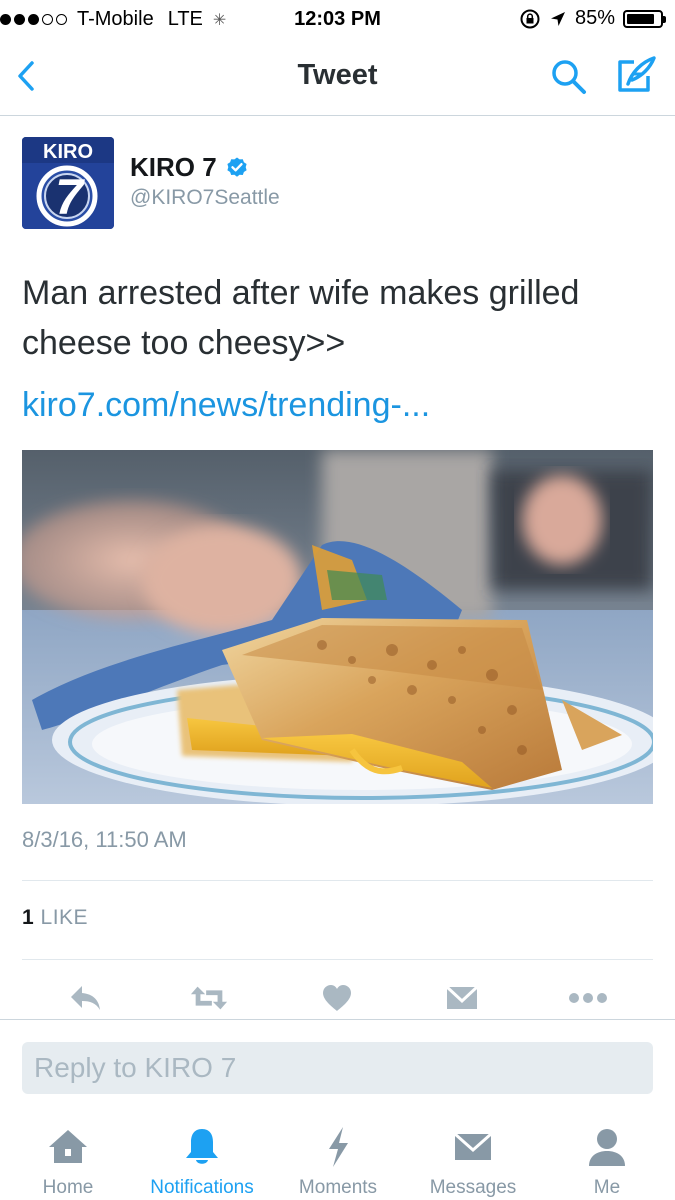 Image resolution: width=675 pixels, height=1200 pixels. I want to click on bell-icon, so click(202, 1147).